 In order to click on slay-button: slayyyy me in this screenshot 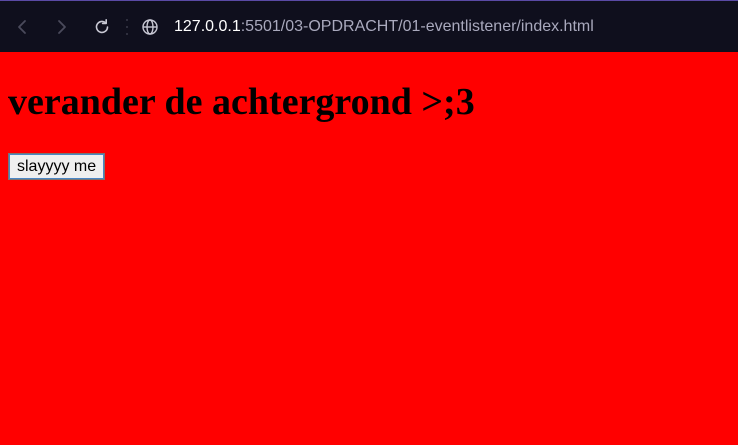, I will do `click(57, 166)`.